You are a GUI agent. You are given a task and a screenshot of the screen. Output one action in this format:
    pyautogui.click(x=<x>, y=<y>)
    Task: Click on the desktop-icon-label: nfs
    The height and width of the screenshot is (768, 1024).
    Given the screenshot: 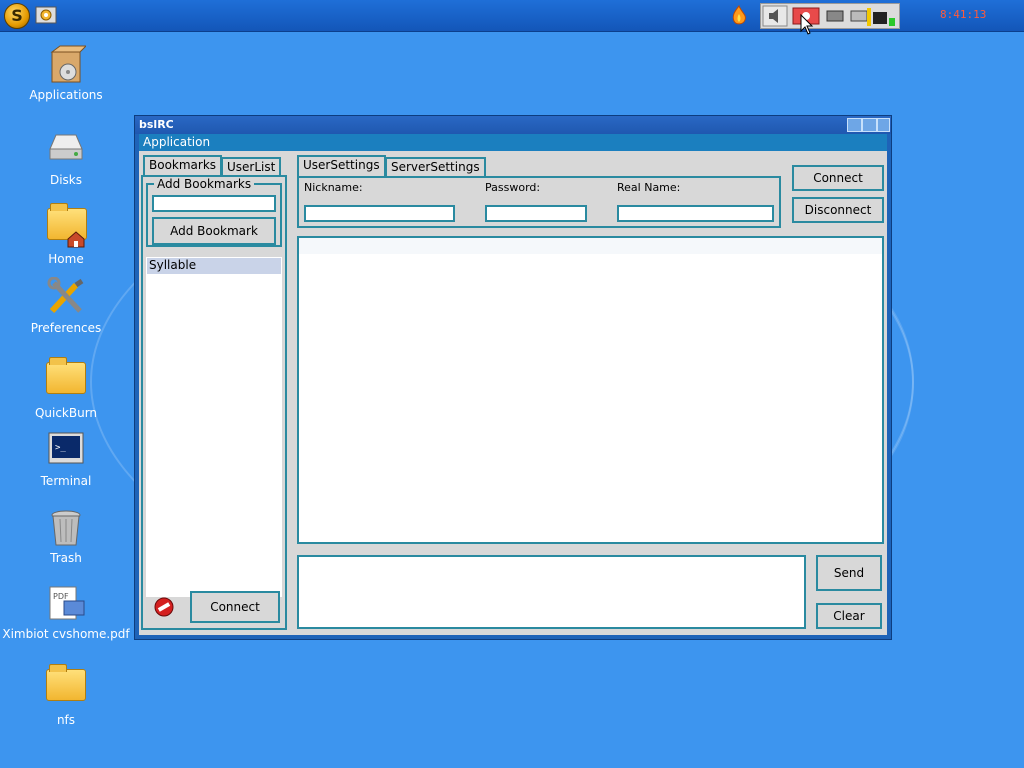 What is the action you would take?
    pyautogui.click(x=66, y=720)
    